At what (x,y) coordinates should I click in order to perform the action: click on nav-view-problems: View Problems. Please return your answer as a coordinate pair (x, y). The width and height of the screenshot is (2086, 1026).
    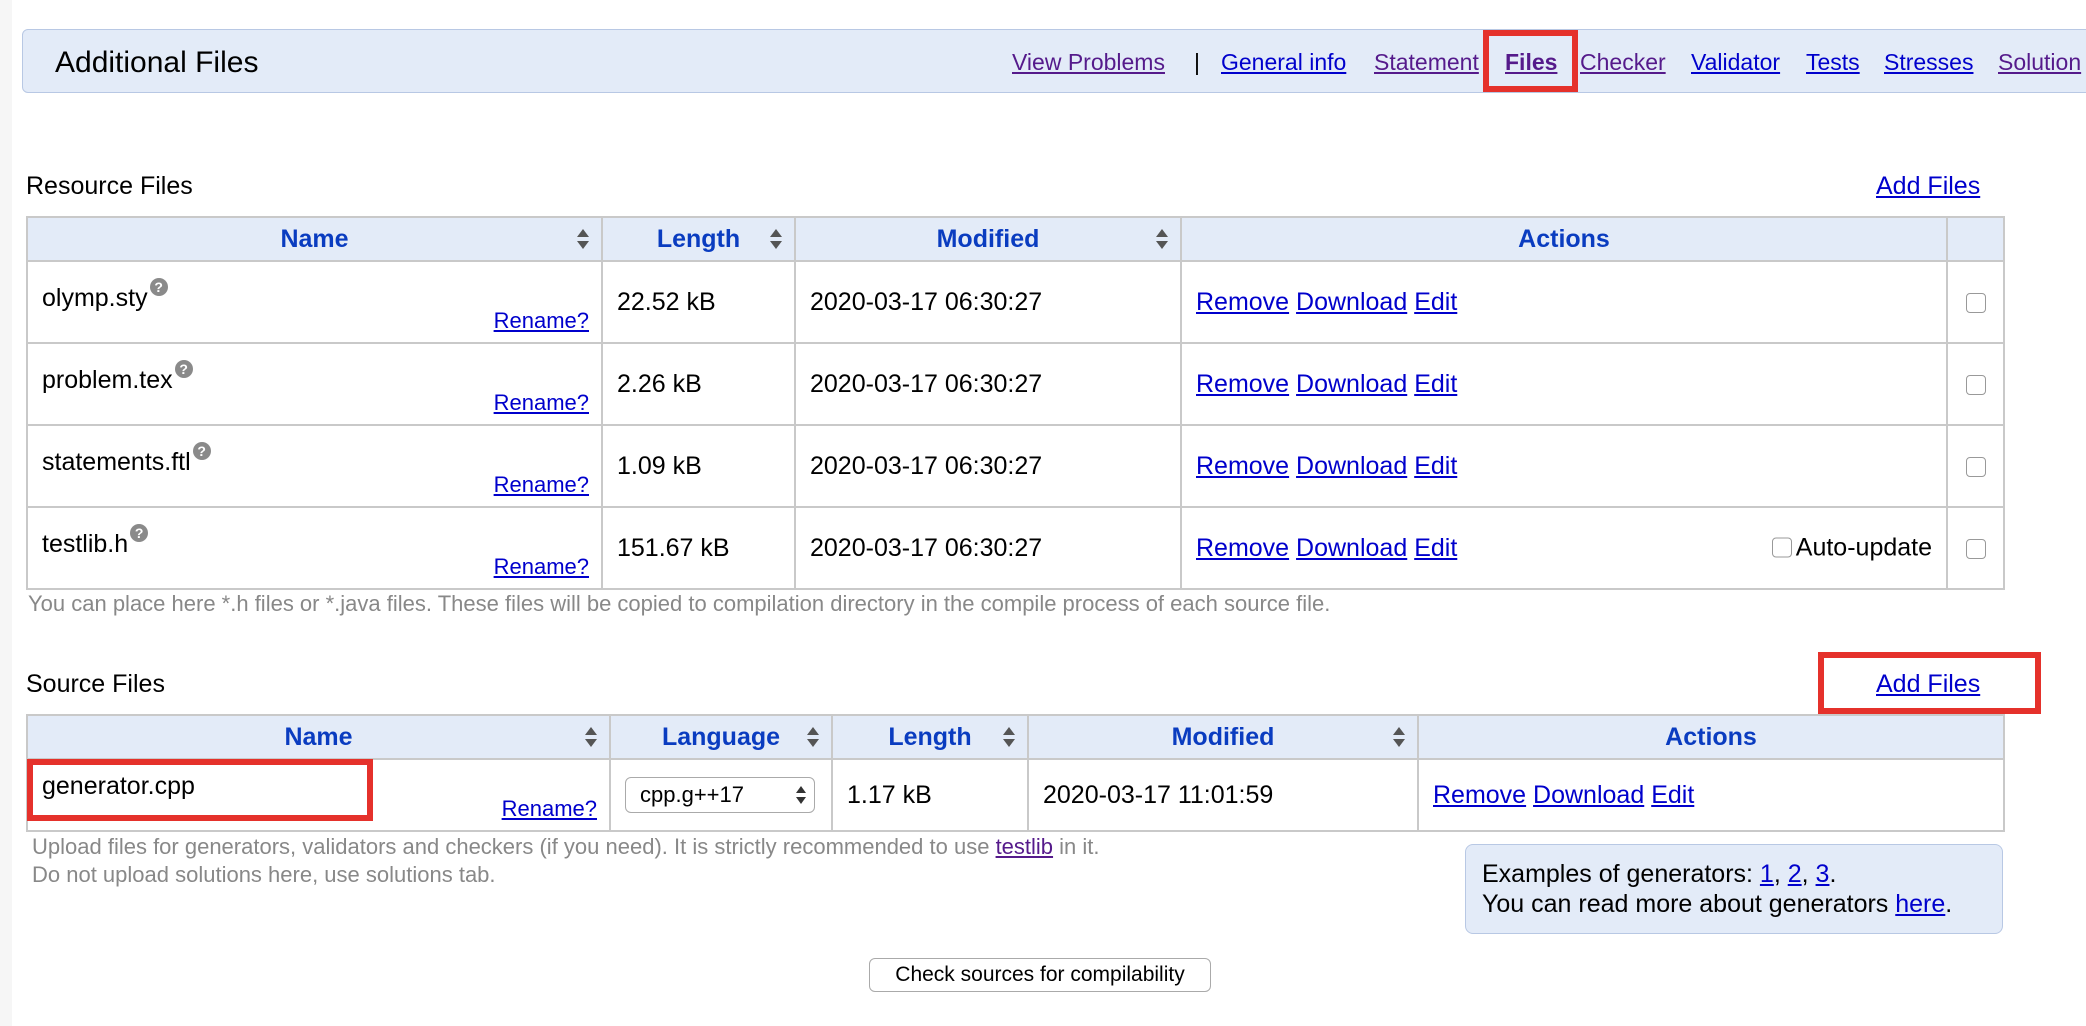
    Looking at the image, I should click on (1088, 62).